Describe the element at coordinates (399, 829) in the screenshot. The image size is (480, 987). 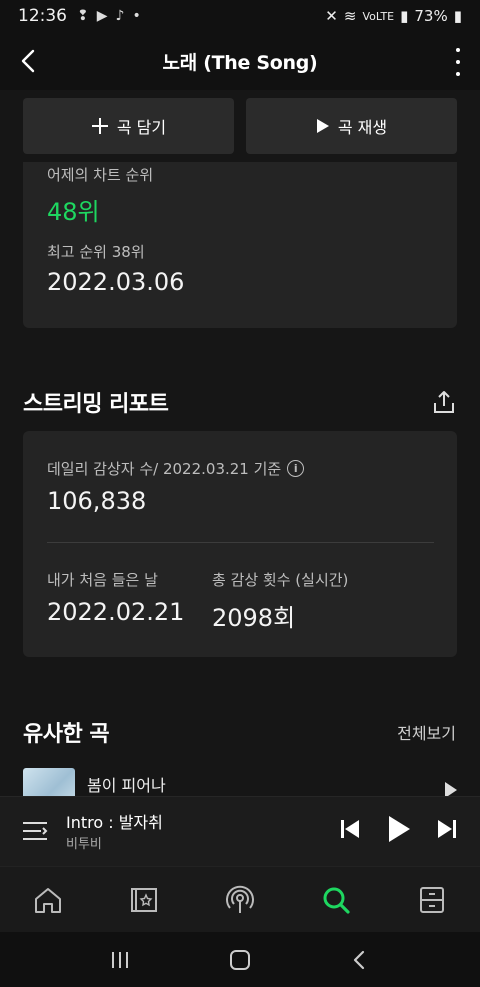
I see `play-pause-icon` at that location.